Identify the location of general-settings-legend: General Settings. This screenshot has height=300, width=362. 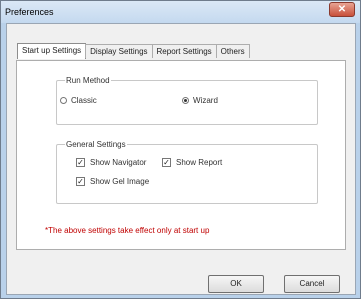
(96, 144).